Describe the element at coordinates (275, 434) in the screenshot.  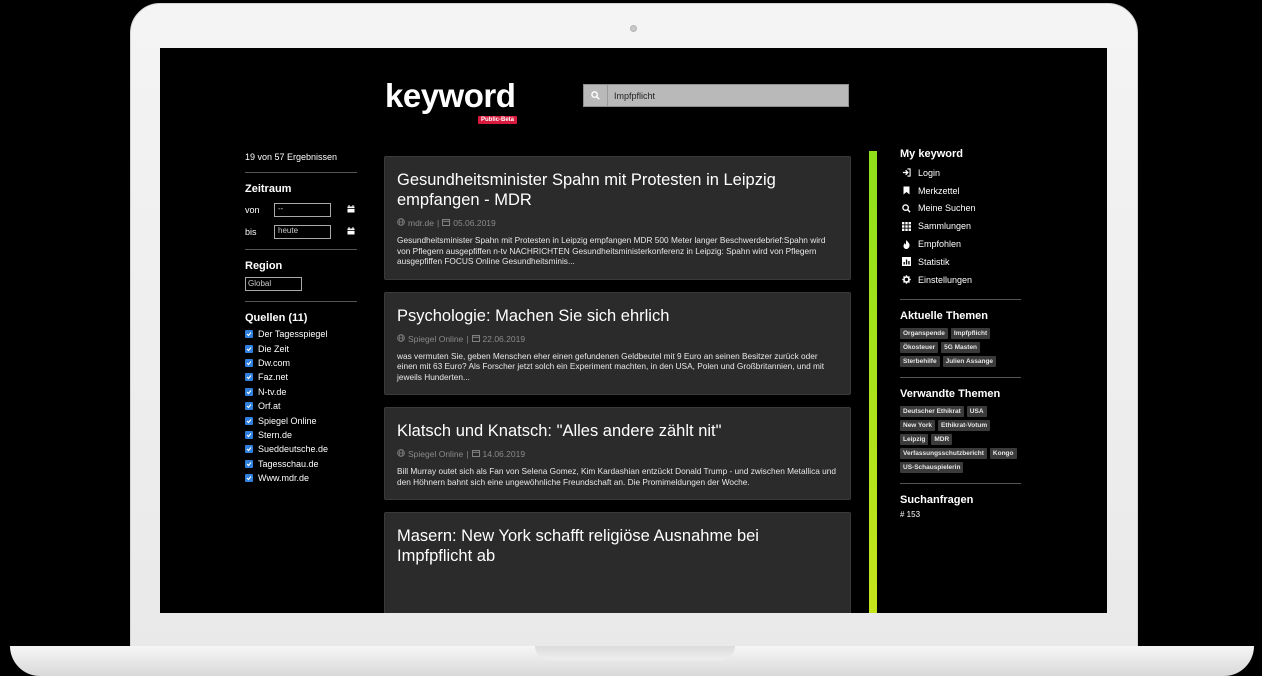
I see `source-label: Stern.de` at that location.